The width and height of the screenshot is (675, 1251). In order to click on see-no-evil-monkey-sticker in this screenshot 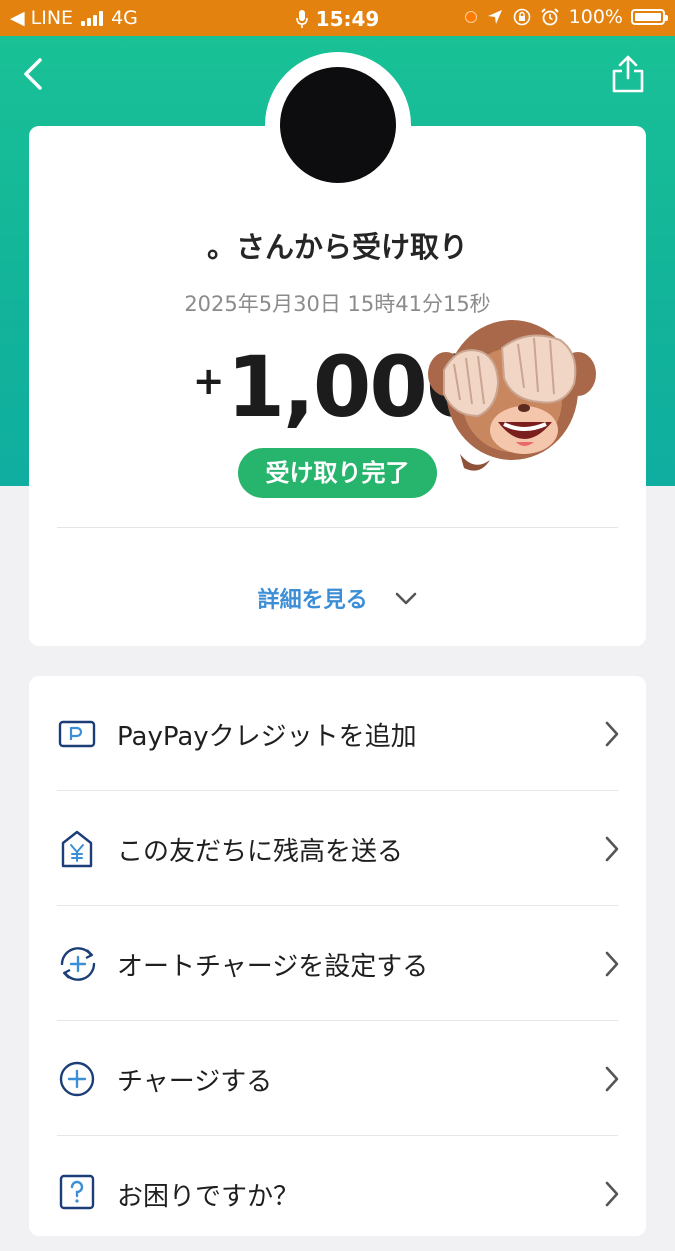, I will do `click(512, 395)`.